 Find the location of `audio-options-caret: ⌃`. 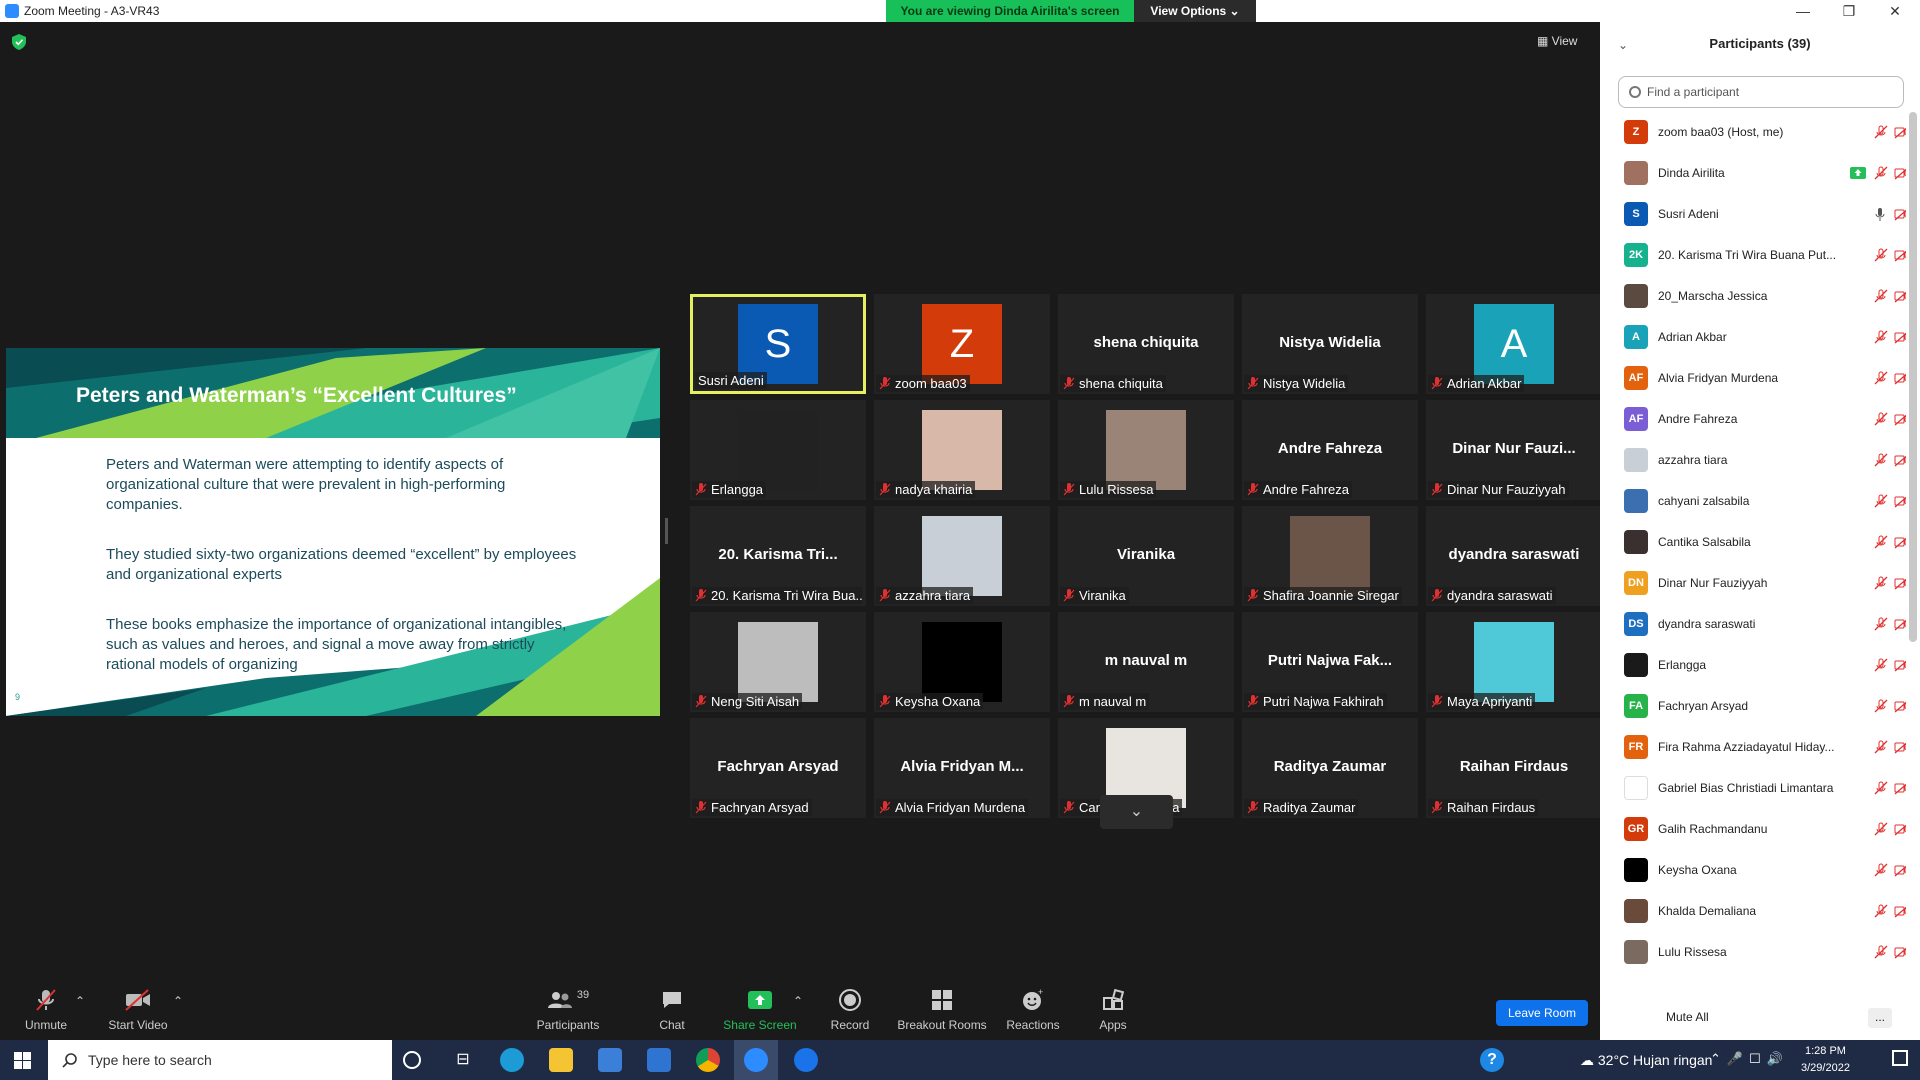

audio-options-caret: ⌃ is located at coordinates (80, 1001).